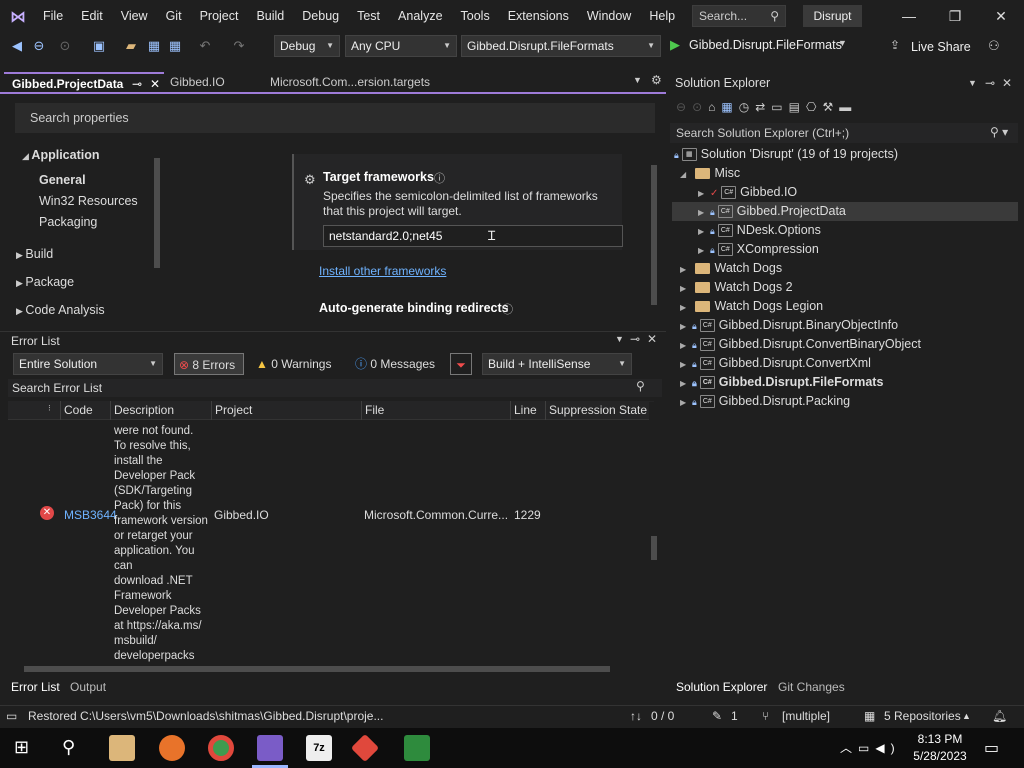 The image size is (1024, 768). I want to click on tree-project-fileformats: ▶ 🔒︎ C# Gibbed.Disrupt.FileFormats, so click(781, 382).